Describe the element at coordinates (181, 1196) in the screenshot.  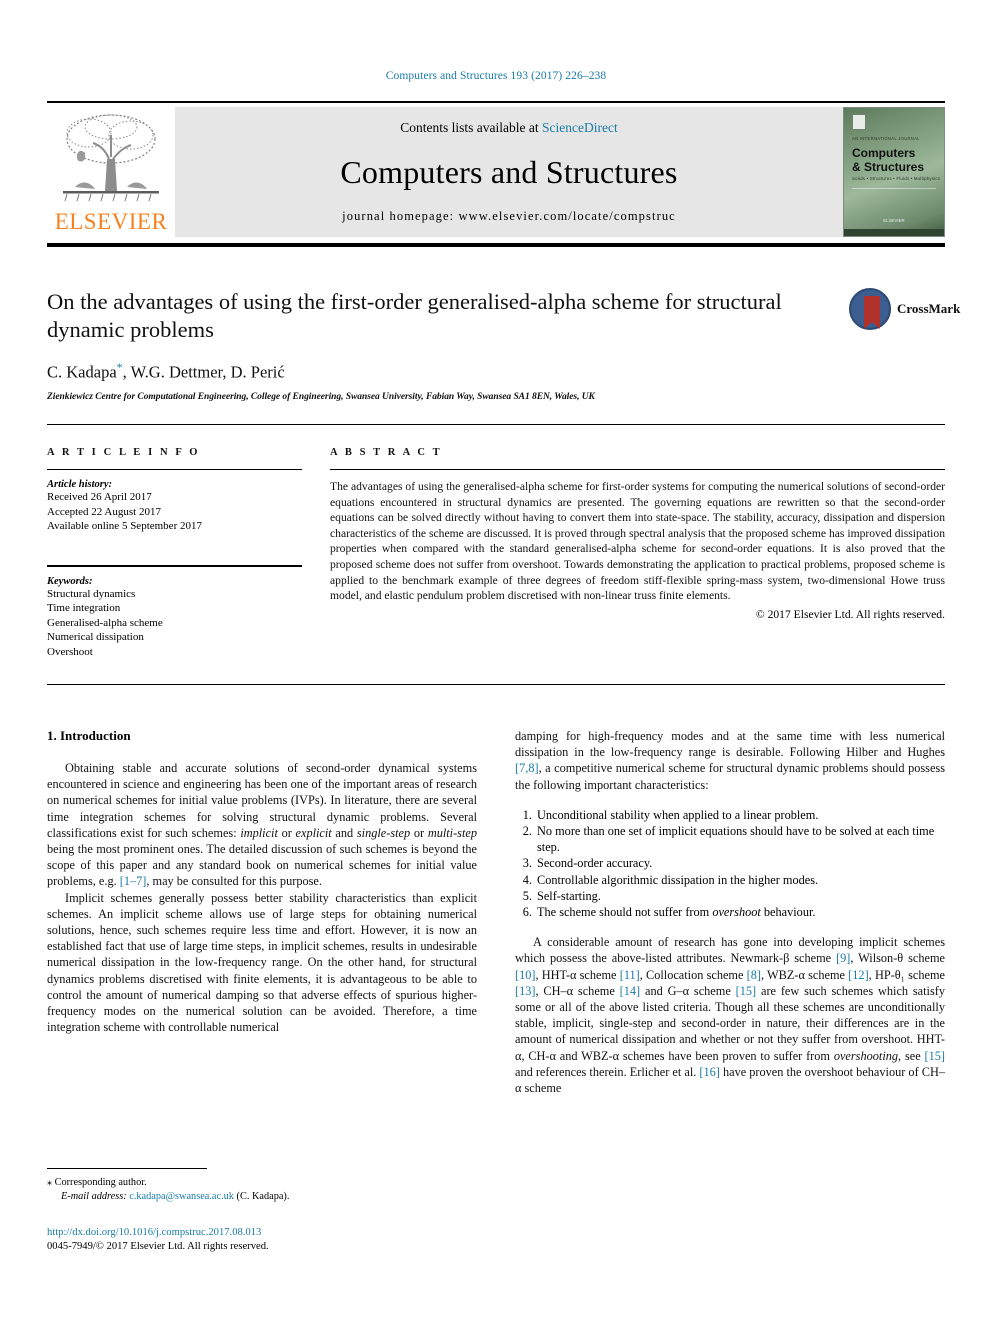
I see `email-link: c.kadapa@swansea.ac.uk` at that location.